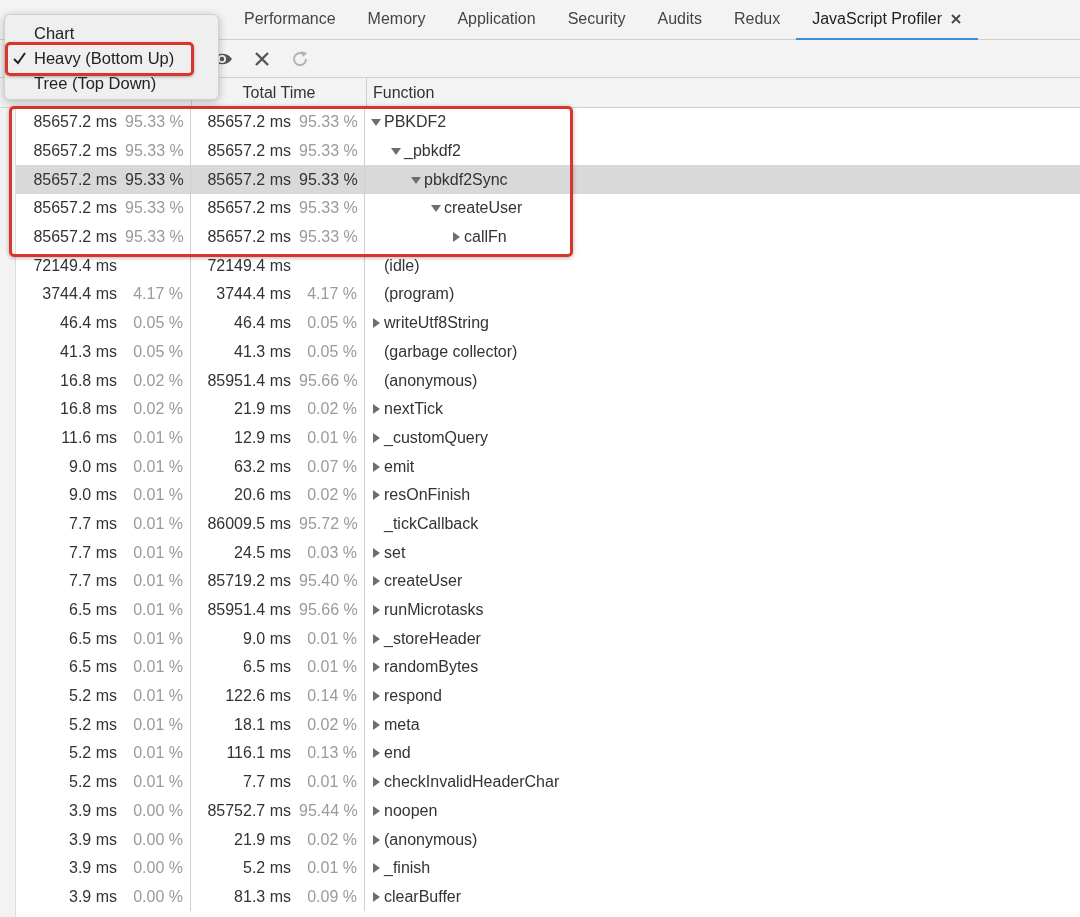 This screenshot has width=1080, height=917. Describe the element at coordinates (99, 58) in the screenshot. I see `menu-item: Heavy (Bottom Up)` at that location.